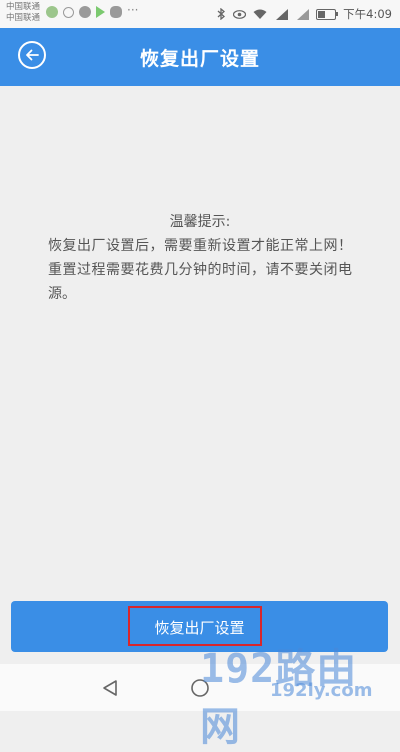 The image size is (400, 752). Describe the element at coordinates (23, 7) in the screenshot. I see `carrier-1: 中国联通` at that location.